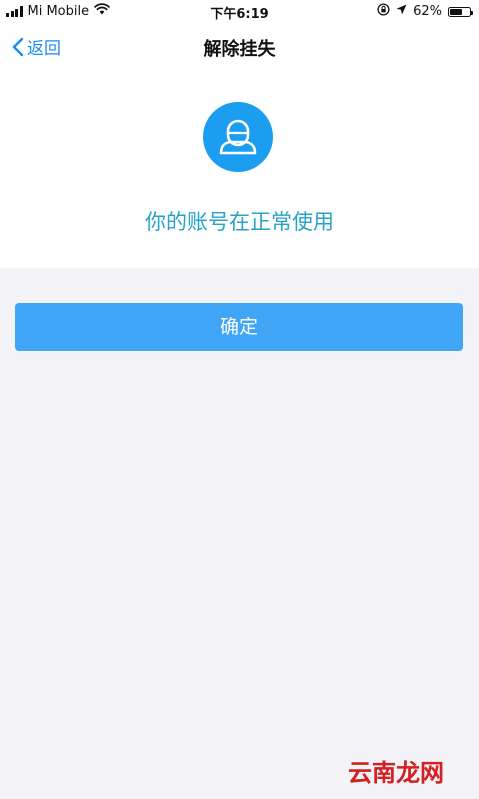 This screenshot has height=799, width=479. What do you see at coordinates (239, 49) in the screenshot?
I see `page-title: 解除挂失` at bounding box center [239, 49].